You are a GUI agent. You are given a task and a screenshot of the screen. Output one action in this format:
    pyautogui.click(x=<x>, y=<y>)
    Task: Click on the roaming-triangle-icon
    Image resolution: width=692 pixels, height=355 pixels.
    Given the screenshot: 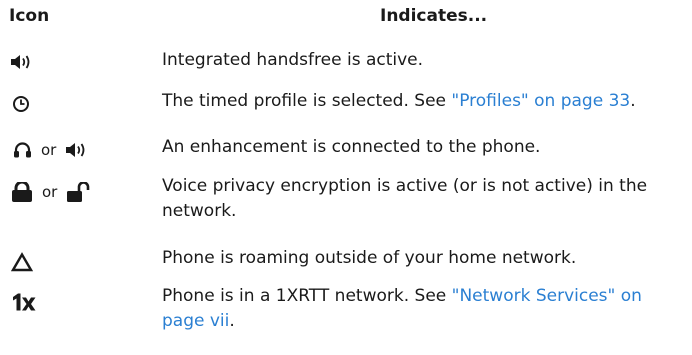 What is the action you would take?
    pyautogui.click(x=22, y=262)
    